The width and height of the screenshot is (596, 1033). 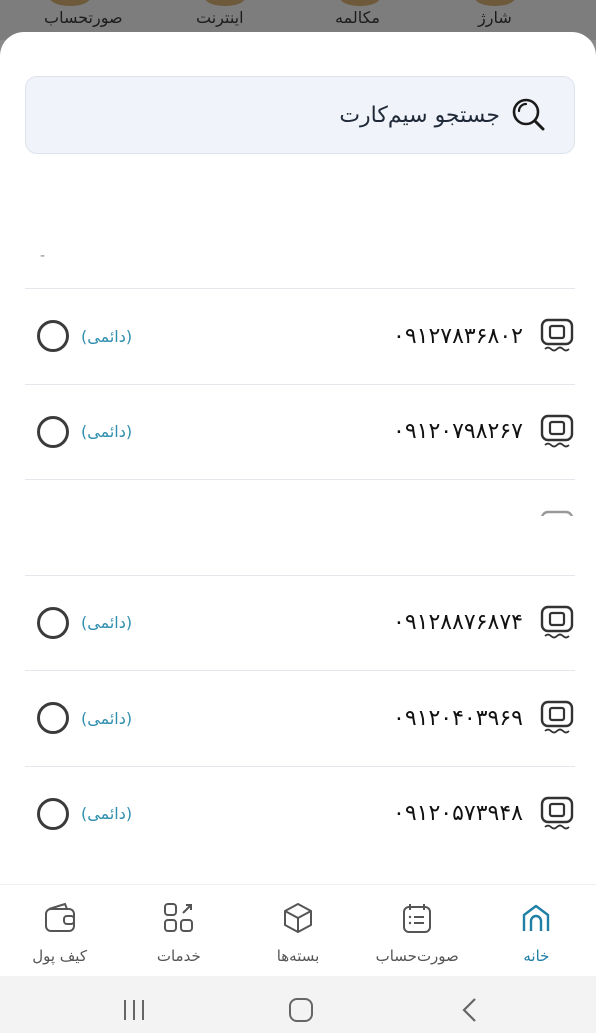 I want to click on sim-row: (دائمی) ۰۹۱۲۰۵۷۳۹۴۸, so click(x=300, y=813).